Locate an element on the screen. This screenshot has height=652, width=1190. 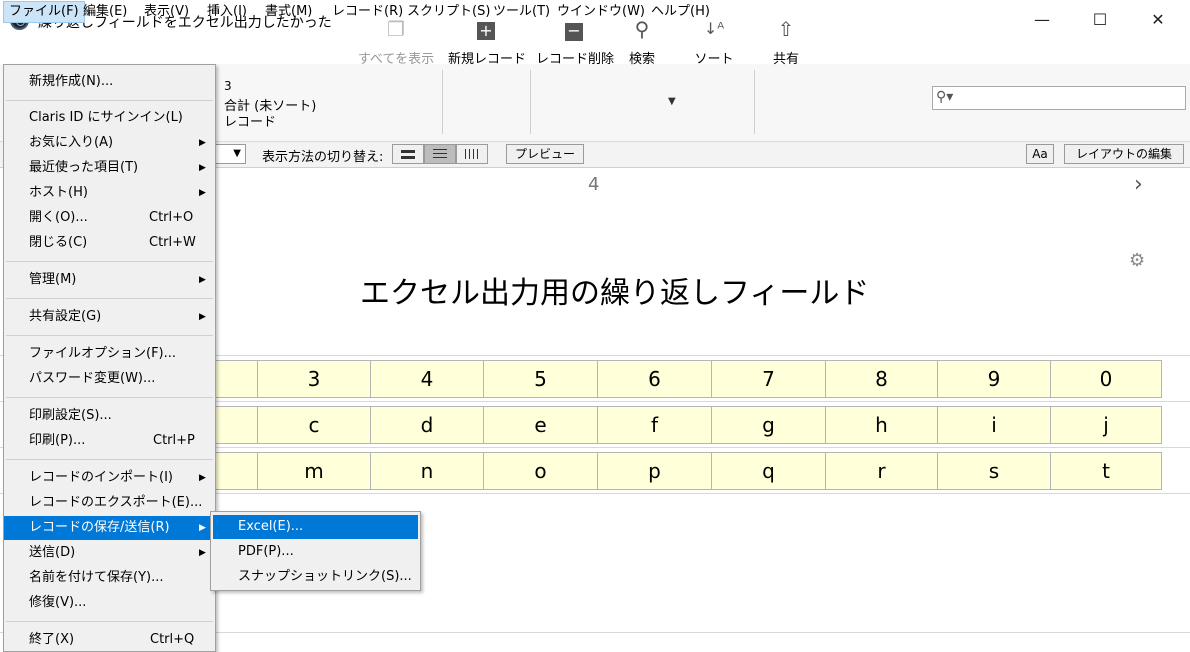
table-view-icon is located at coordinates (472, 154).